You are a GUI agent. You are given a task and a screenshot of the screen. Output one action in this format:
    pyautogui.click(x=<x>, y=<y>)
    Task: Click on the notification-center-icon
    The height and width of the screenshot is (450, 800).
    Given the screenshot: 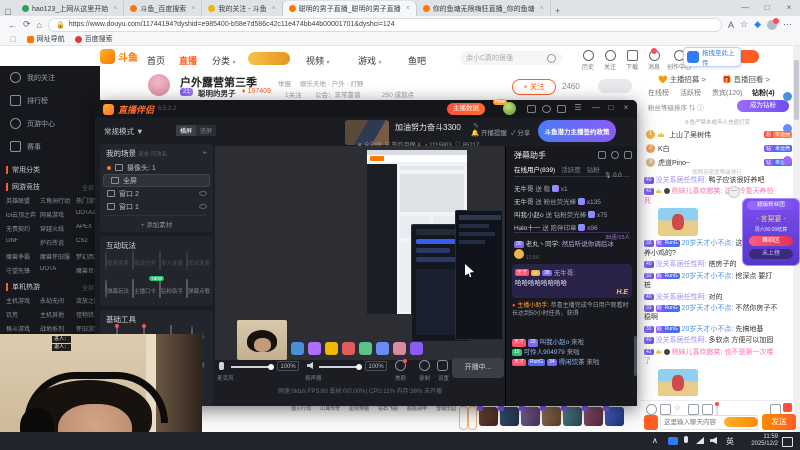 What is the action you would take?
    pyautogui.click(x=787, y=442)
    